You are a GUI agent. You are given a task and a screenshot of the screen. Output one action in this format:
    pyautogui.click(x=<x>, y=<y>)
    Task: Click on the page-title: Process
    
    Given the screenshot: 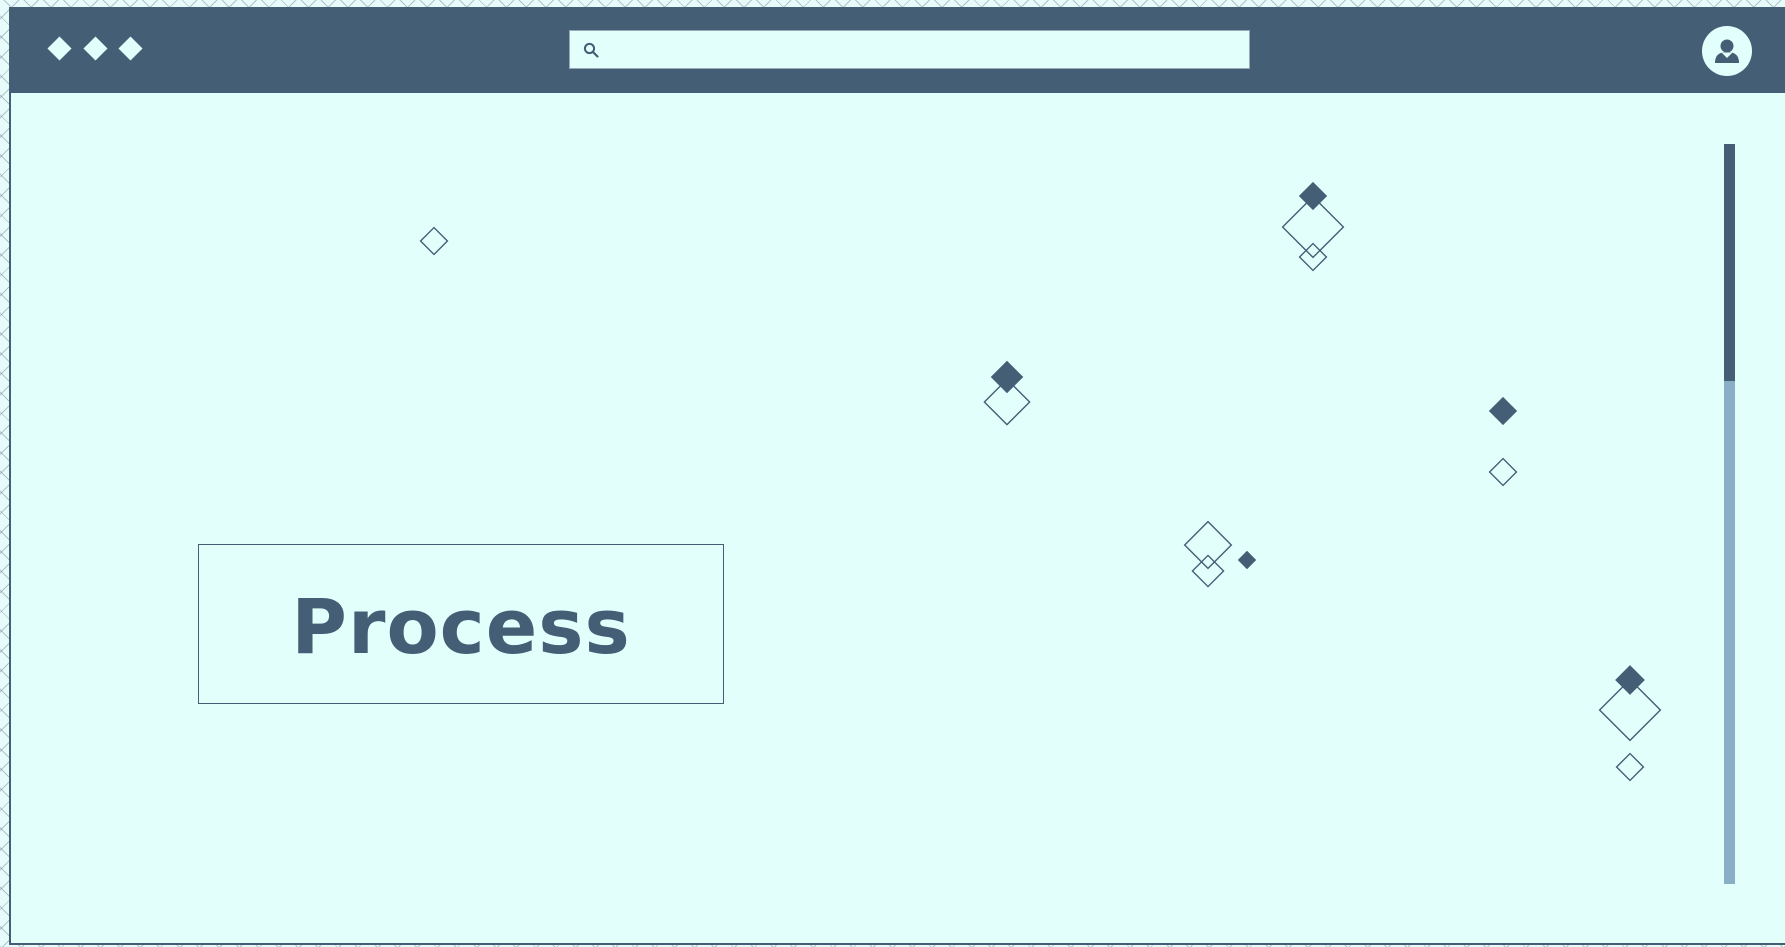 What is the action you would take?
    pyautogui.click(x=461, y=626)
    